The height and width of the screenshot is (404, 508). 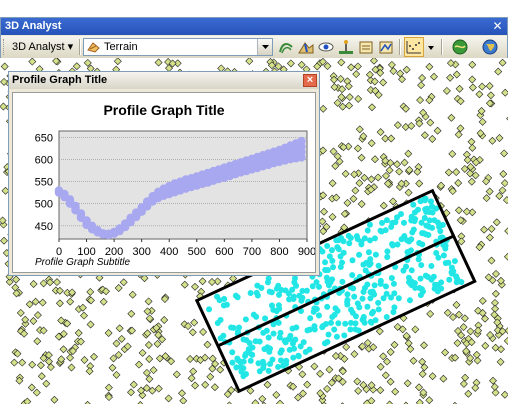 What do you see at coordinates (42, 47) in the screenshot?
I see `analyst-menu: 3D Analyst ▾` at bounding box center [42, 47].